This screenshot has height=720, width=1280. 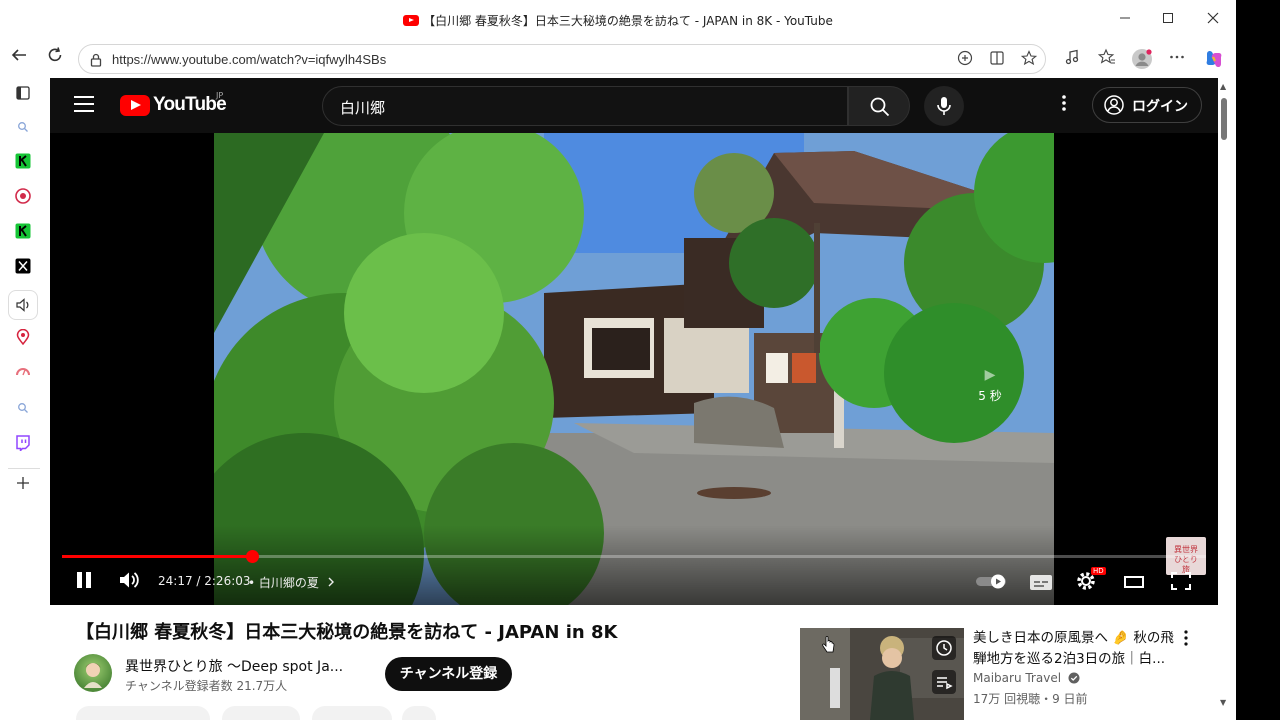 What do you see at coordinates (23, 486) in the screenshot?
I see `add-icon` at bounding box center [23, 486].